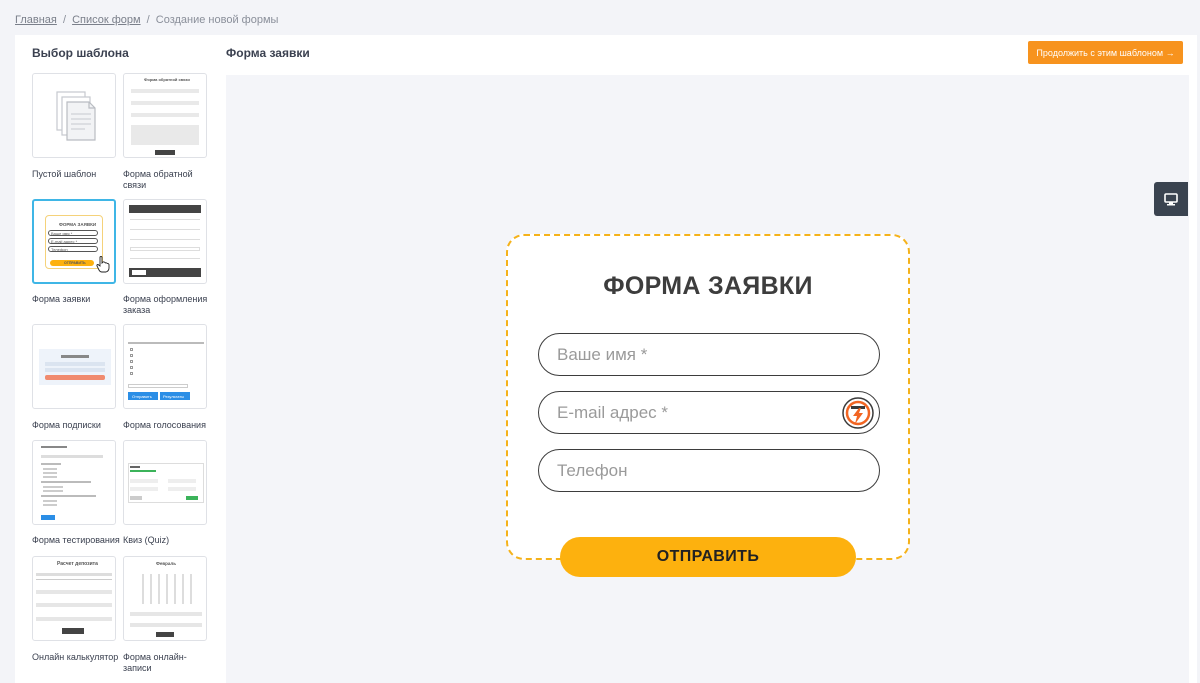 The height and width of the screenshot is (683, 1200). I want to click on template-label: Форма заявки, so click(61, 299).